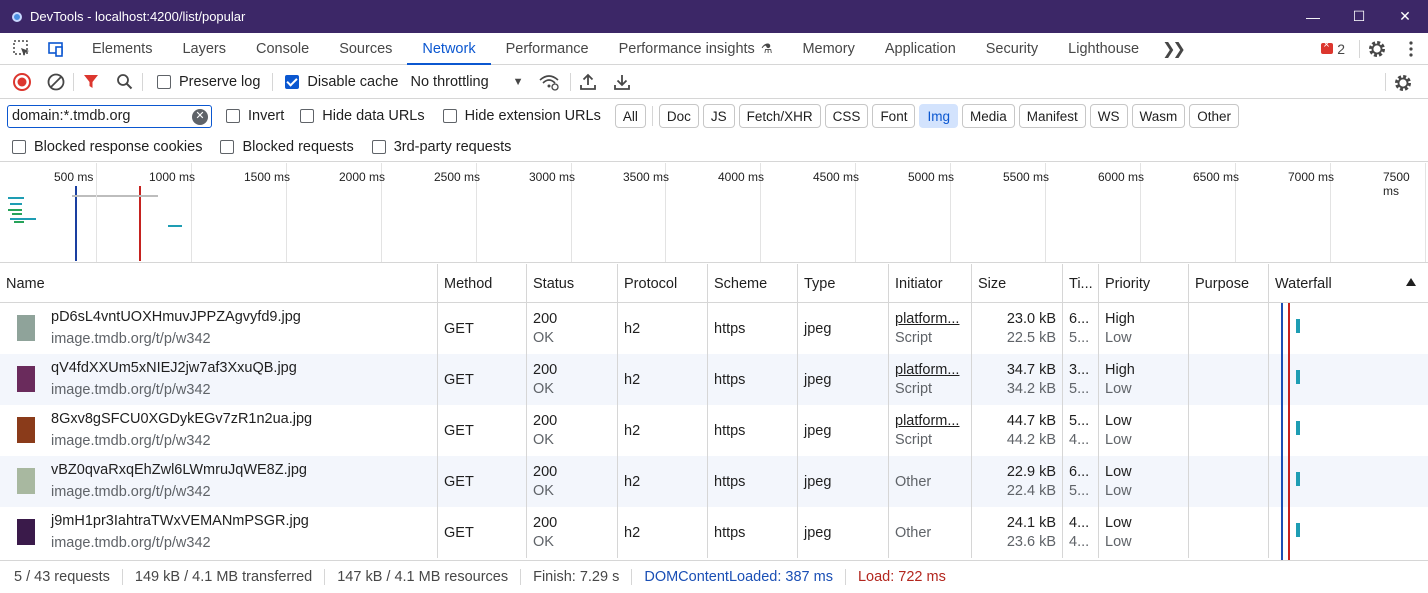  I want to click on tab-security: Security, so click(1012, 48).